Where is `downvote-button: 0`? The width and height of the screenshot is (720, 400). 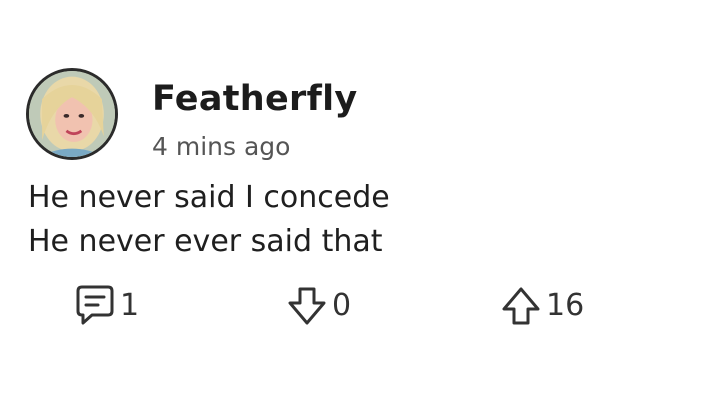 downvote-button: 0 is located at coordinates (318, 306).